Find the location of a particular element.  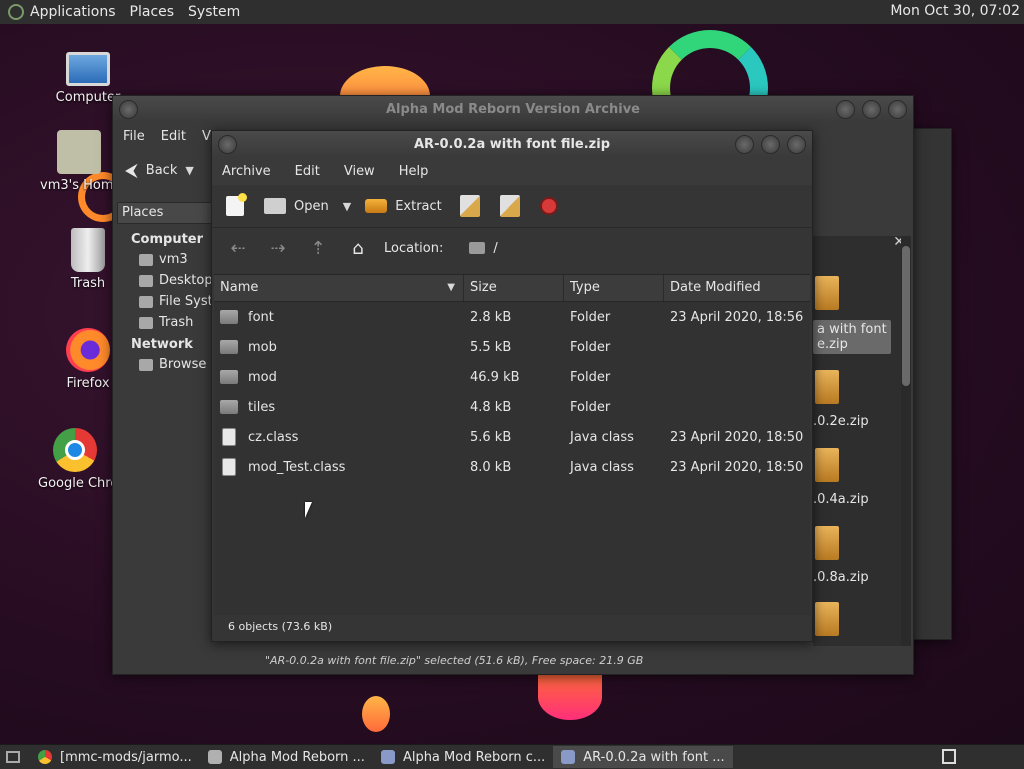

cell-name: mob is located at coordinates (339, 347).